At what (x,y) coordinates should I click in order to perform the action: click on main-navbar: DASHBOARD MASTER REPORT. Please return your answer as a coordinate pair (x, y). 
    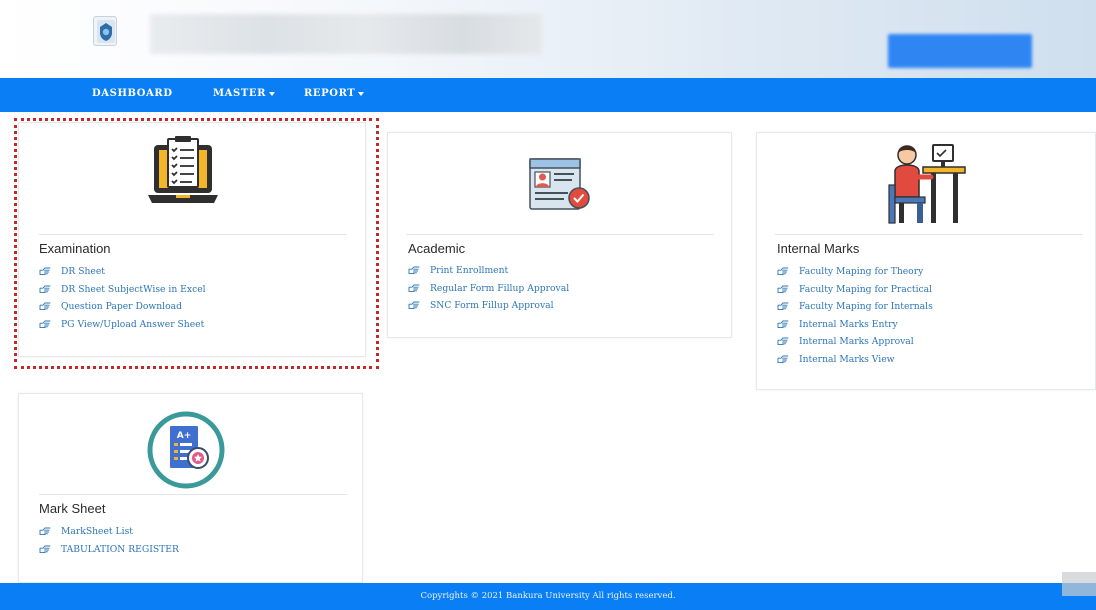
    Looking at the image, I should click on (548, 95).